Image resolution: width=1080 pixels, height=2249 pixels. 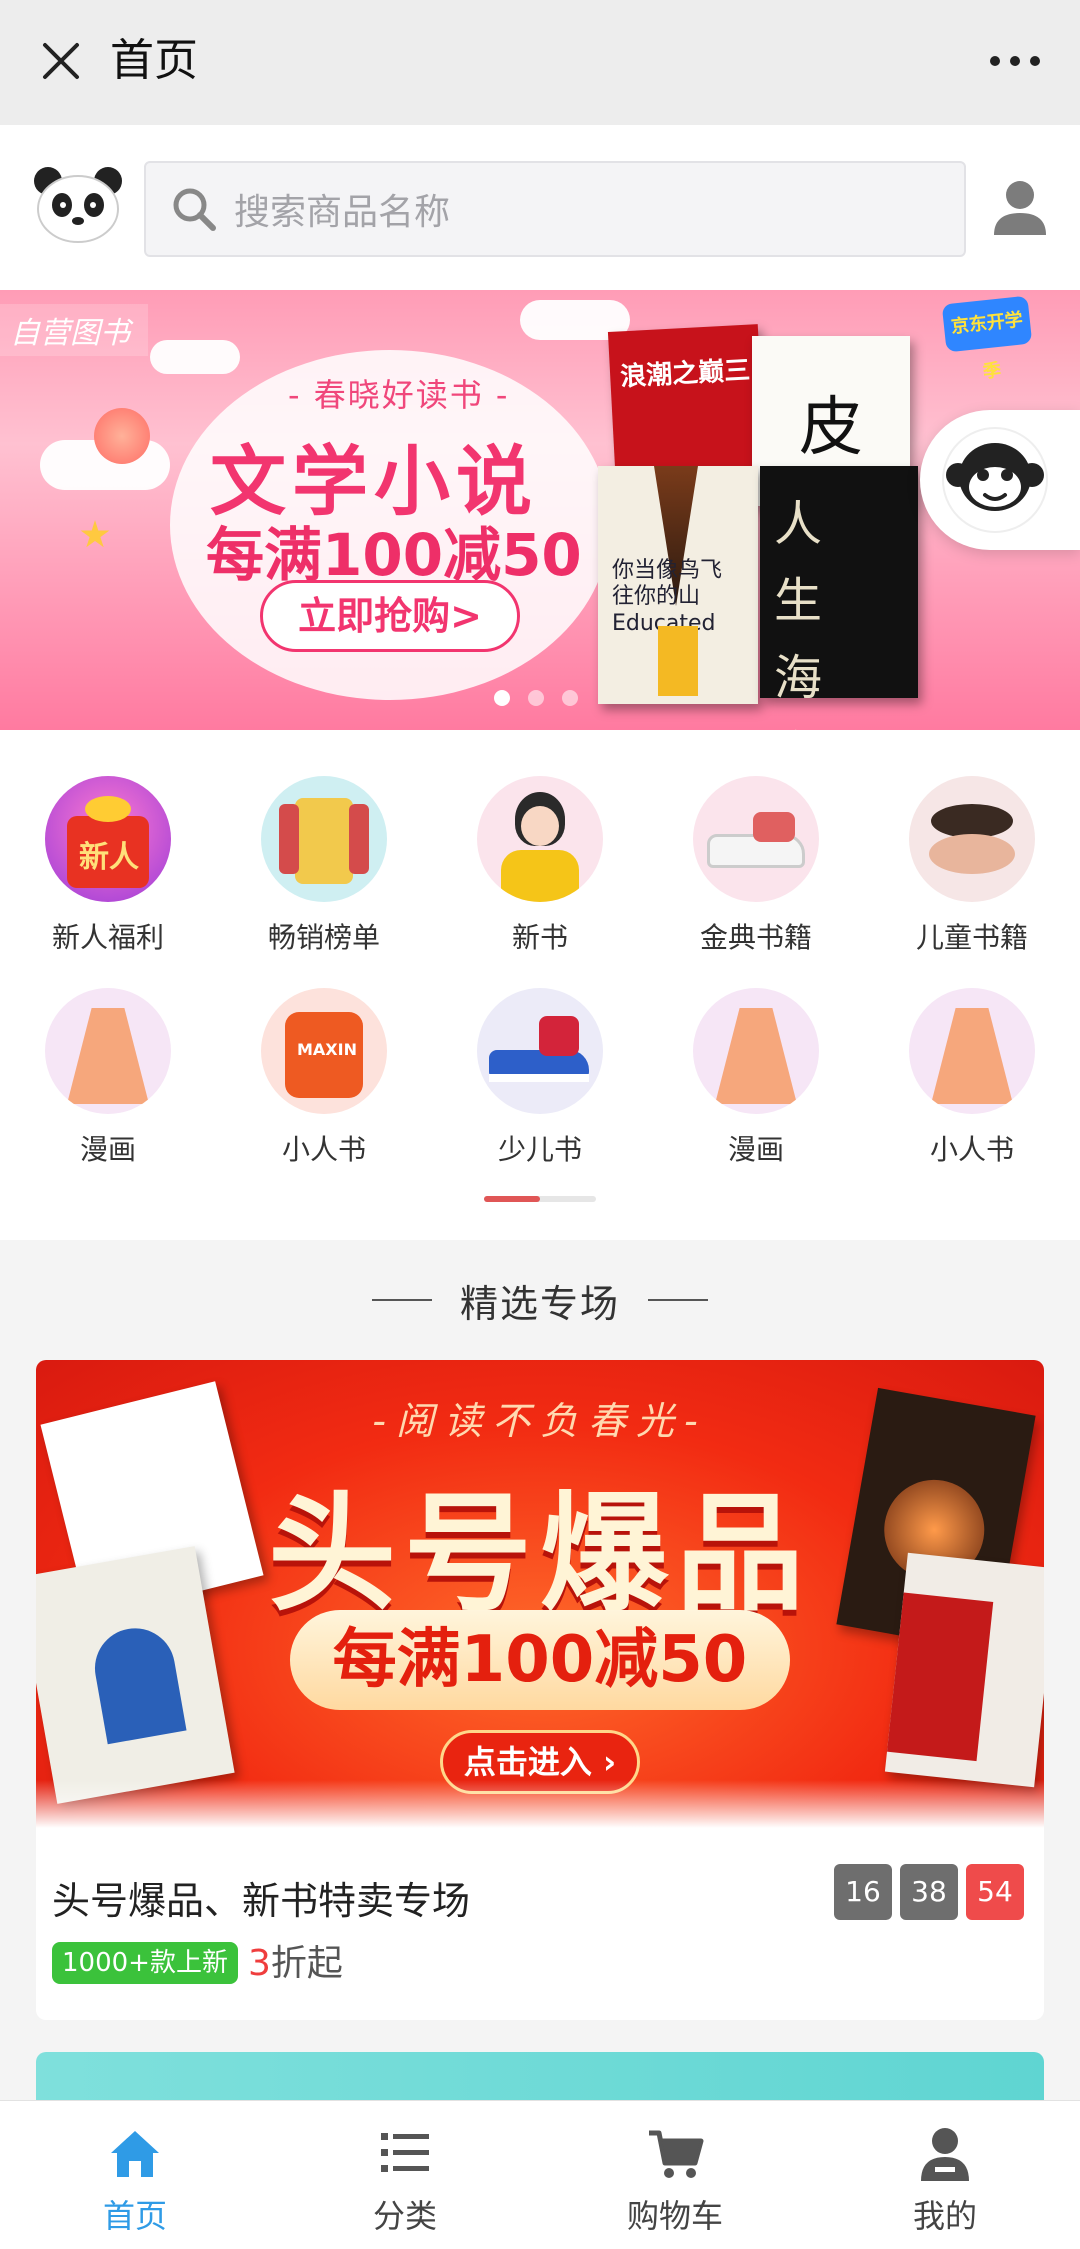 I want to click on star-decoration, so click(x=95, y=534).